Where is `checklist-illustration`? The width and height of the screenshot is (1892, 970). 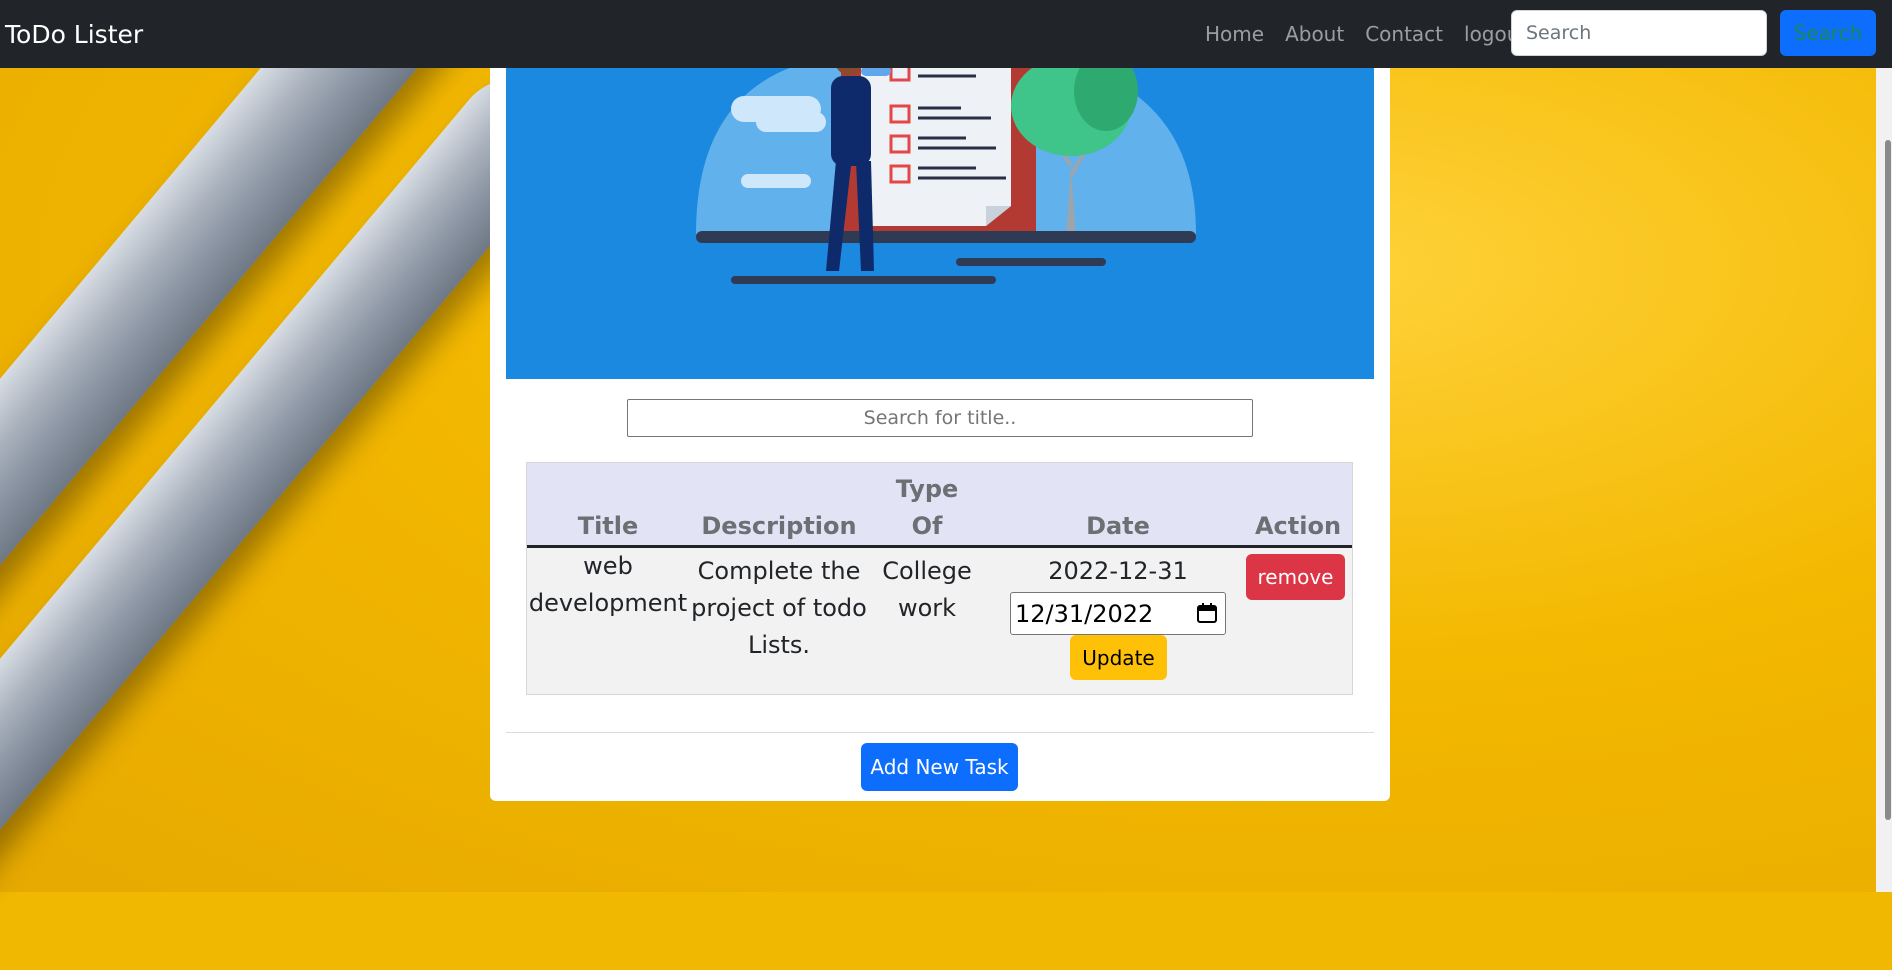
checklist-illustration is located at coordinates (946, 170).